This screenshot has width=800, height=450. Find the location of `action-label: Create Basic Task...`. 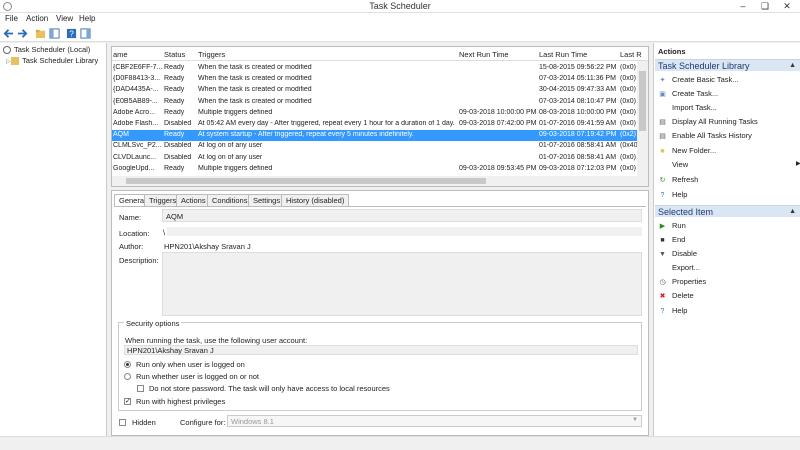

action-label: Create Basic Task... is located at coordinates (705, 79).